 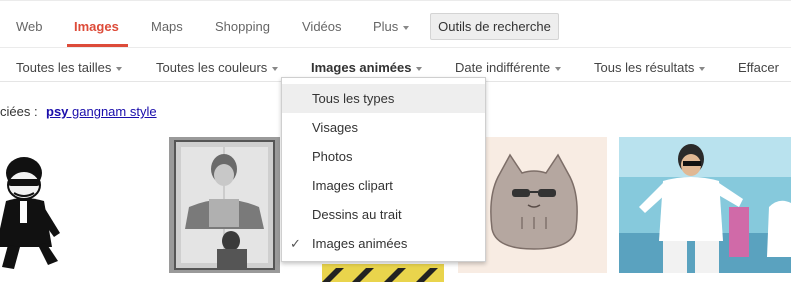 I want to click on menu-item-clipart: Images clipart, so click(x=383, y=185).